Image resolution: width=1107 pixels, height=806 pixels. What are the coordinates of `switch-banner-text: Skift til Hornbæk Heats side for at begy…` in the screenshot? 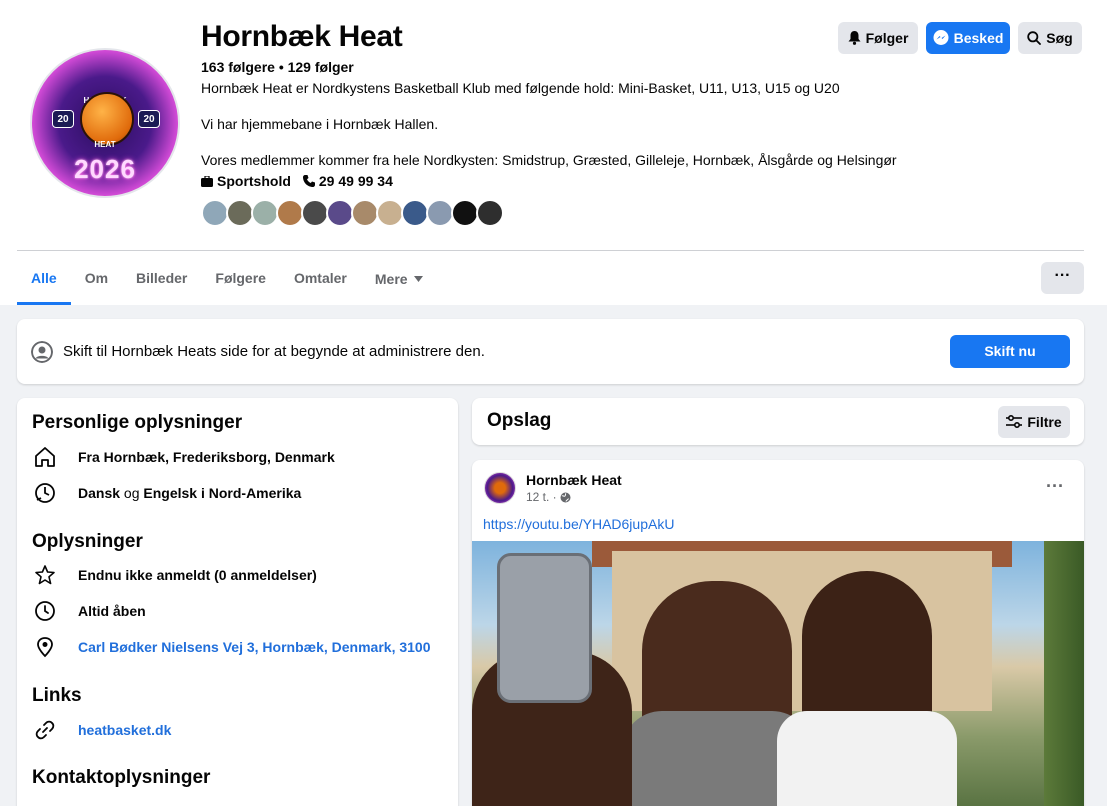 It's located at (274, 351).